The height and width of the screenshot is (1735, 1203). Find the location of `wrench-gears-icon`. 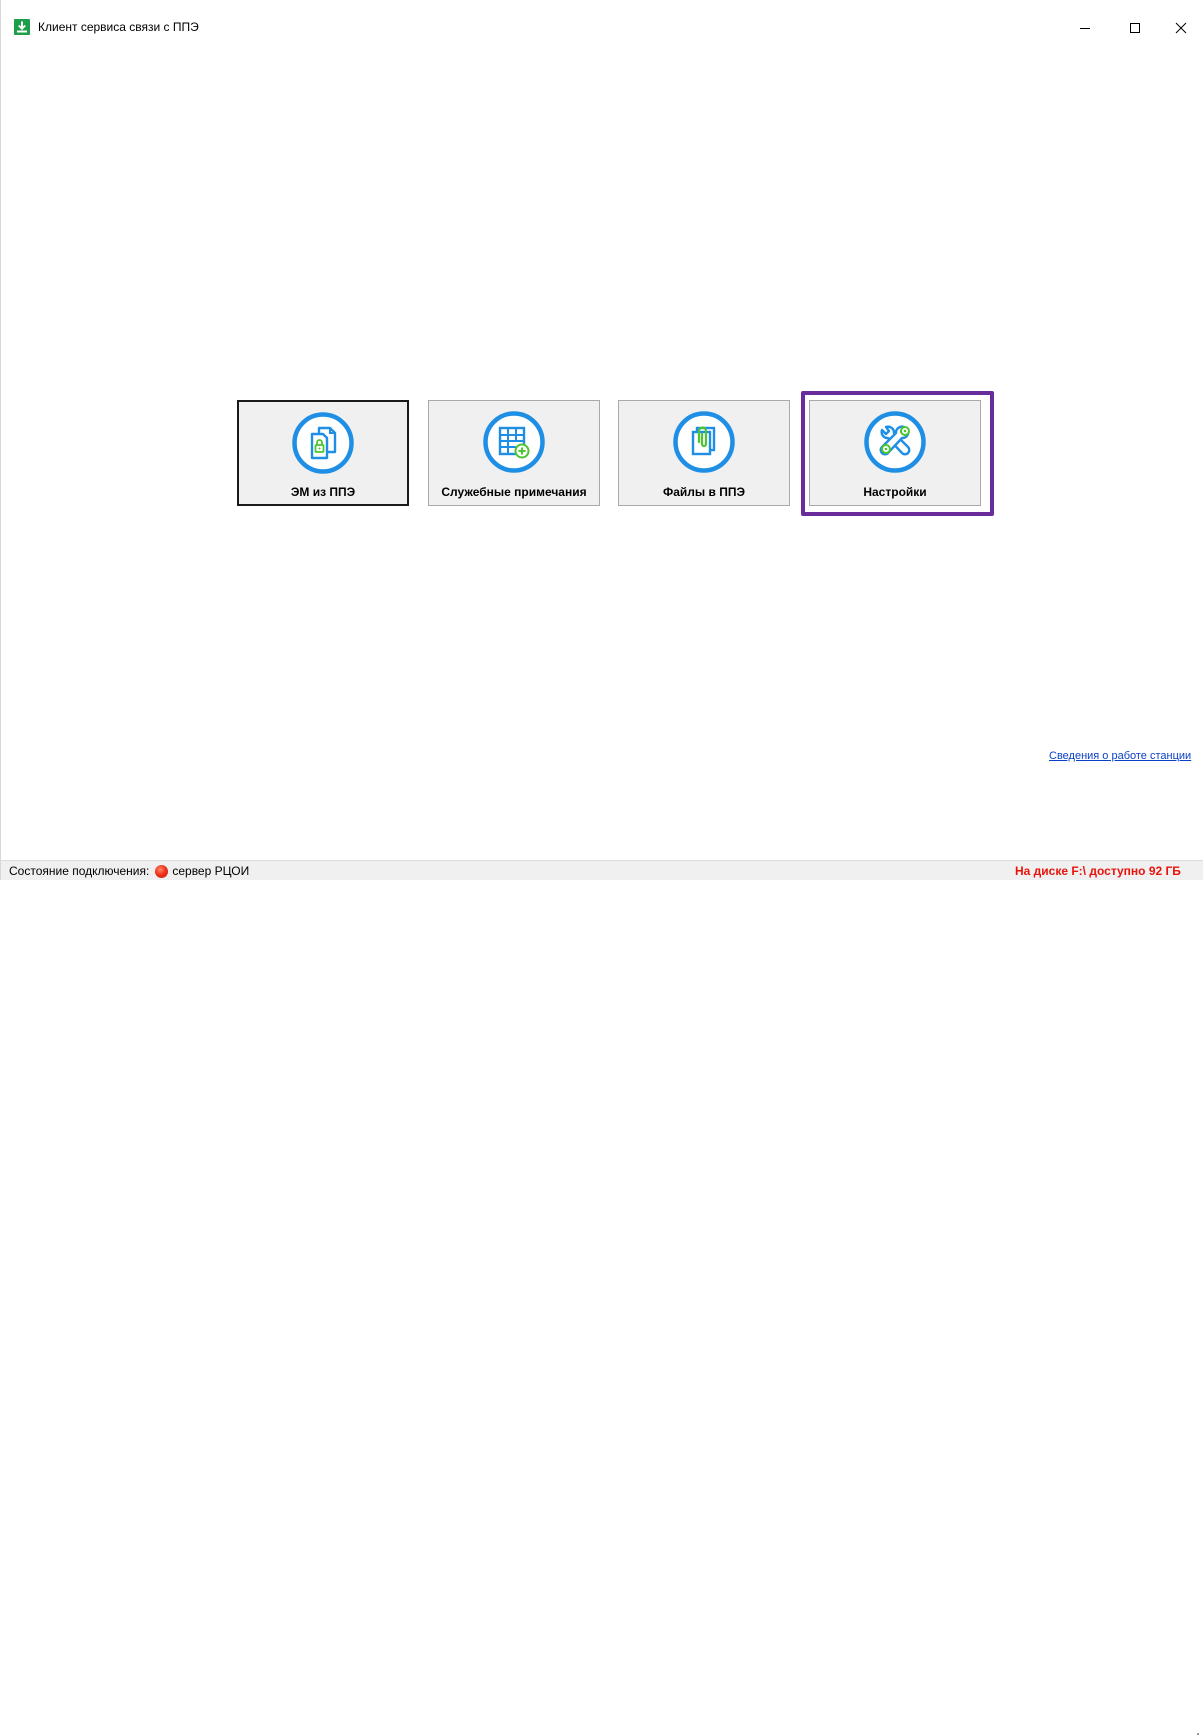

wrench-gears-icon is located at coordinates (895, 442).